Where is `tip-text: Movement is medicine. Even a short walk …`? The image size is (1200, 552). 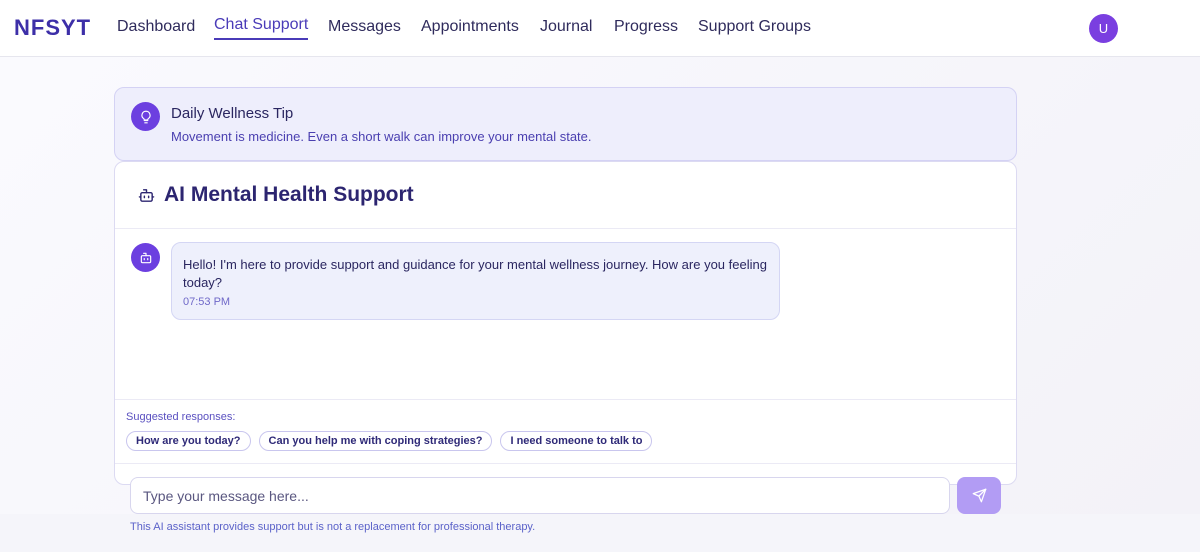
tip-text: Movement is medicine. Even a short walk … is located at coordinates (381, 136).